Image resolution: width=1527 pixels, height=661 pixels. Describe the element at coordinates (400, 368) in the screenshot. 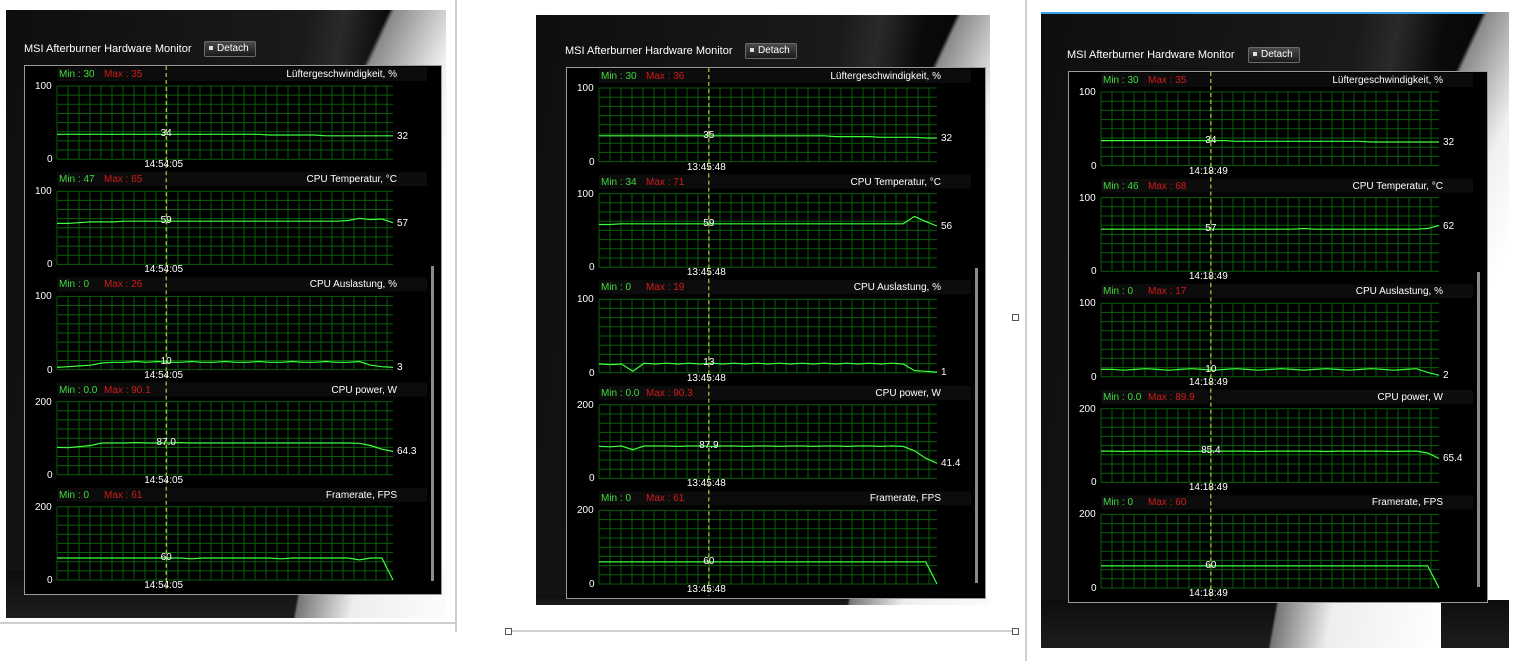

I see `current-value: 3` at that location.